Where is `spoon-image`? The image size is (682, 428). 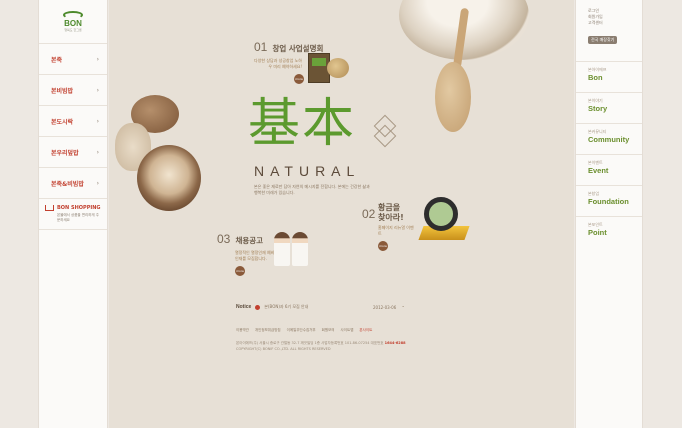 spoon-image is located at coordinates (453, 97).